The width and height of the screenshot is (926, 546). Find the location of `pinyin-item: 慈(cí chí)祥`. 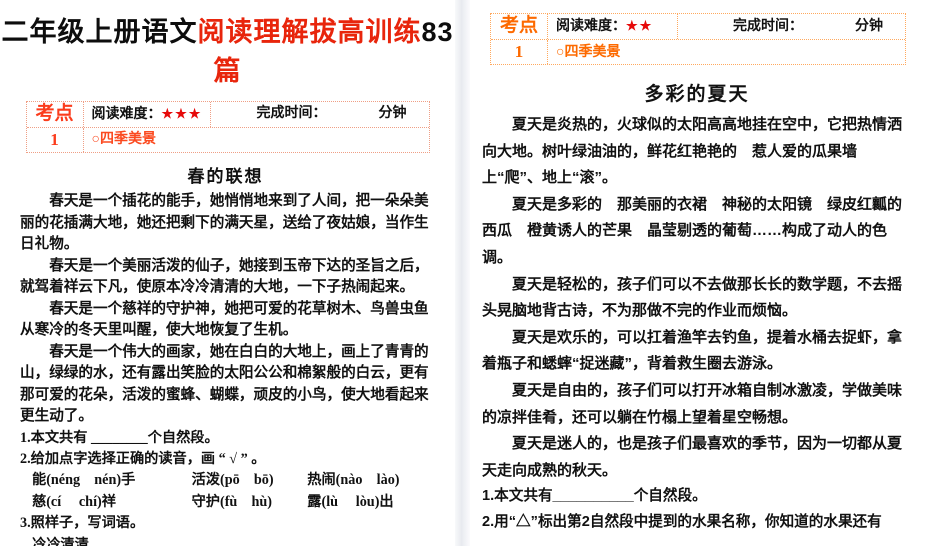

pinyin-item: 慈(cí chí)祥 is located at coordinates (74, 501).